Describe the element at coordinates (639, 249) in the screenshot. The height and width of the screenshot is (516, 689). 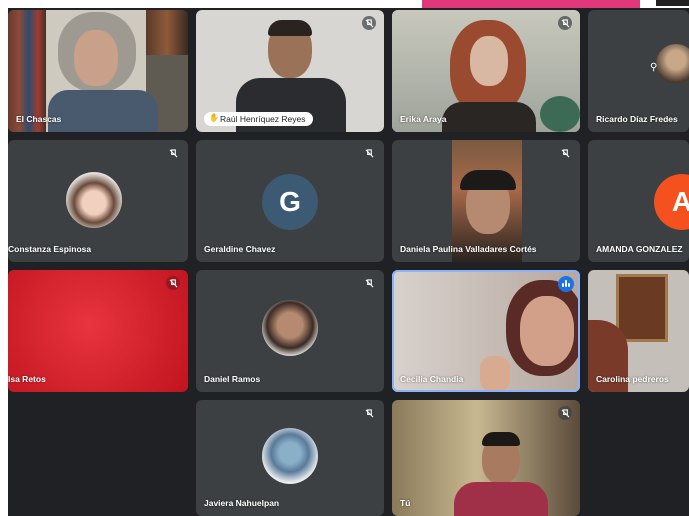
I see `participant-name: AMANDA GONZALEZ` at that location.